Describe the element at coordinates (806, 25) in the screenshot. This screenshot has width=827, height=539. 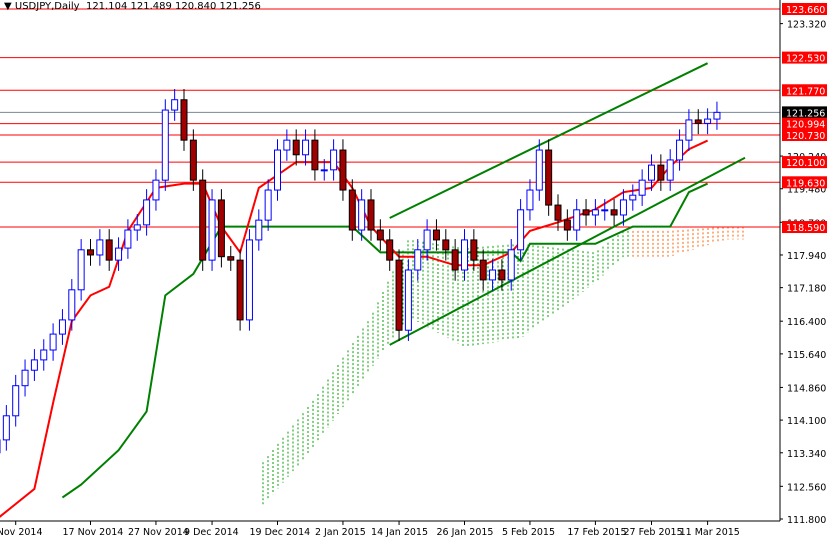
I see `y-tick-label: 123.320` at that location.